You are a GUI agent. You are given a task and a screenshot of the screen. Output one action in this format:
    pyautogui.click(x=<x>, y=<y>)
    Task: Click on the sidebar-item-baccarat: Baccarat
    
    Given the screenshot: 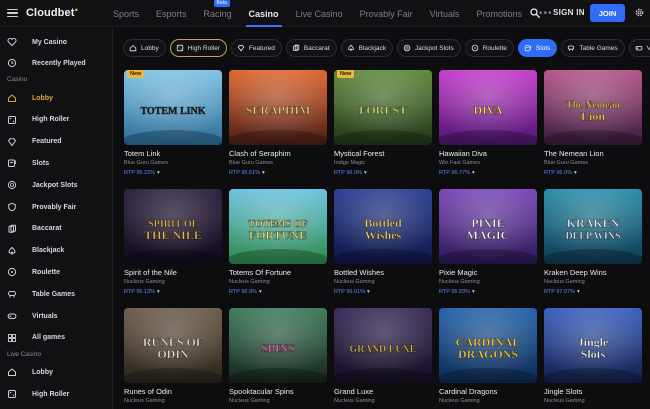 What is the action you would take?
    pyautogui.click(x=56, y=229)
    